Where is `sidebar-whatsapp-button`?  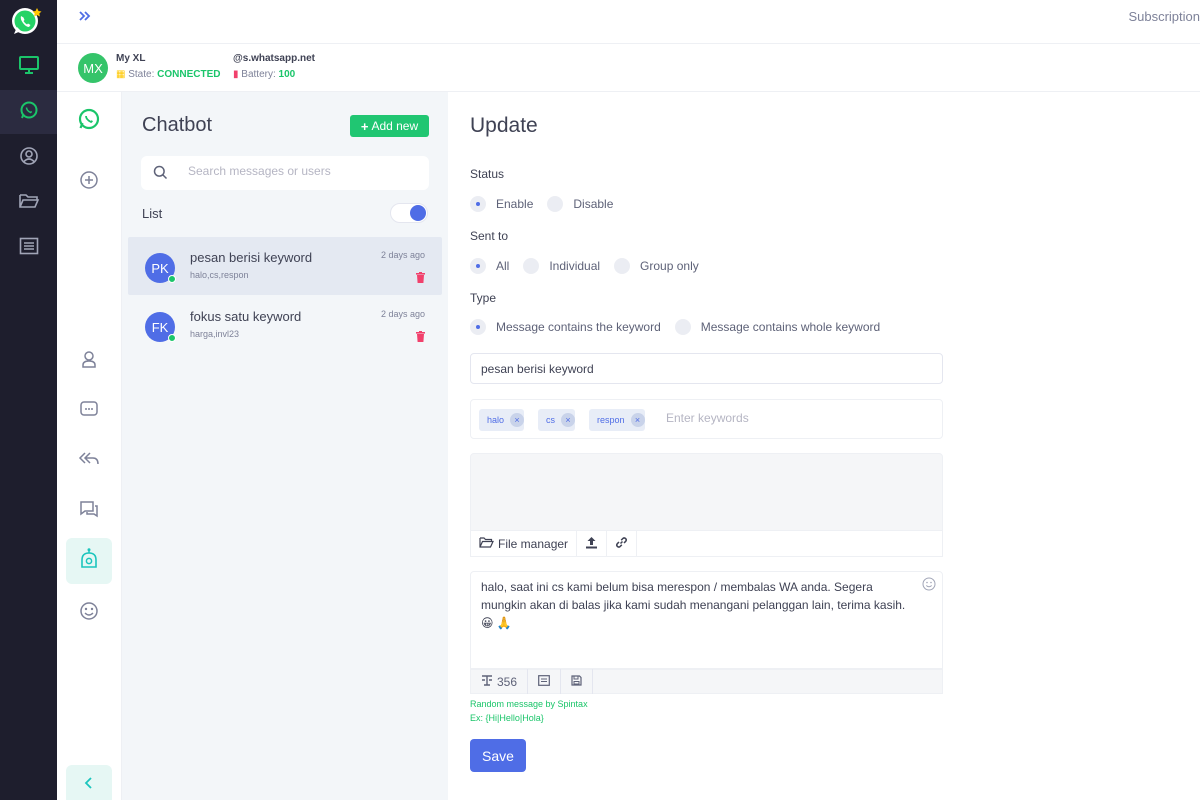 sidebar-whatsapp-button is located at coordinates (89, 121).